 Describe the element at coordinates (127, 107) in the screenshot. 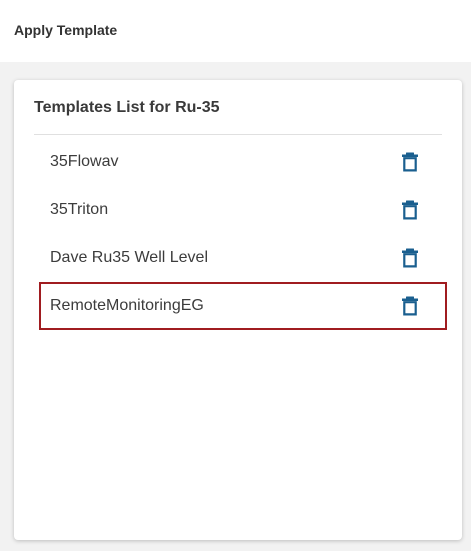

I see `panel-title: Templates List for Ru-35` at that location.